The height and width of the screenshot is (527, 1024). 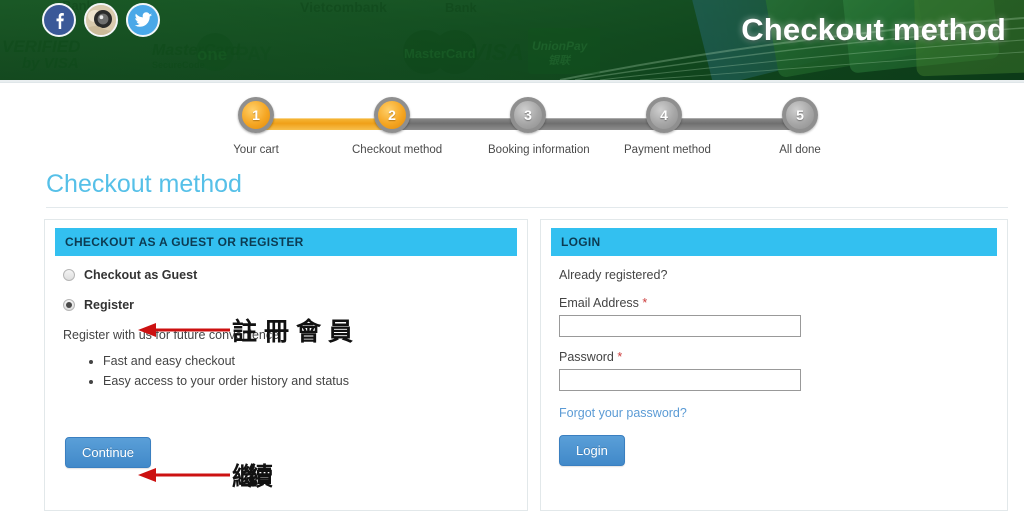 I want to click on step-3: 3 Booking information, so click(x=539, y=126).